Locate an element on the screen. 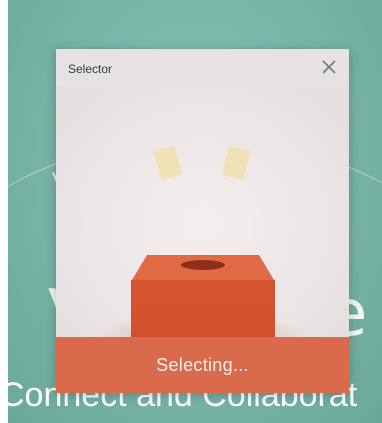  close-icon is located at coordinates (329, 67).